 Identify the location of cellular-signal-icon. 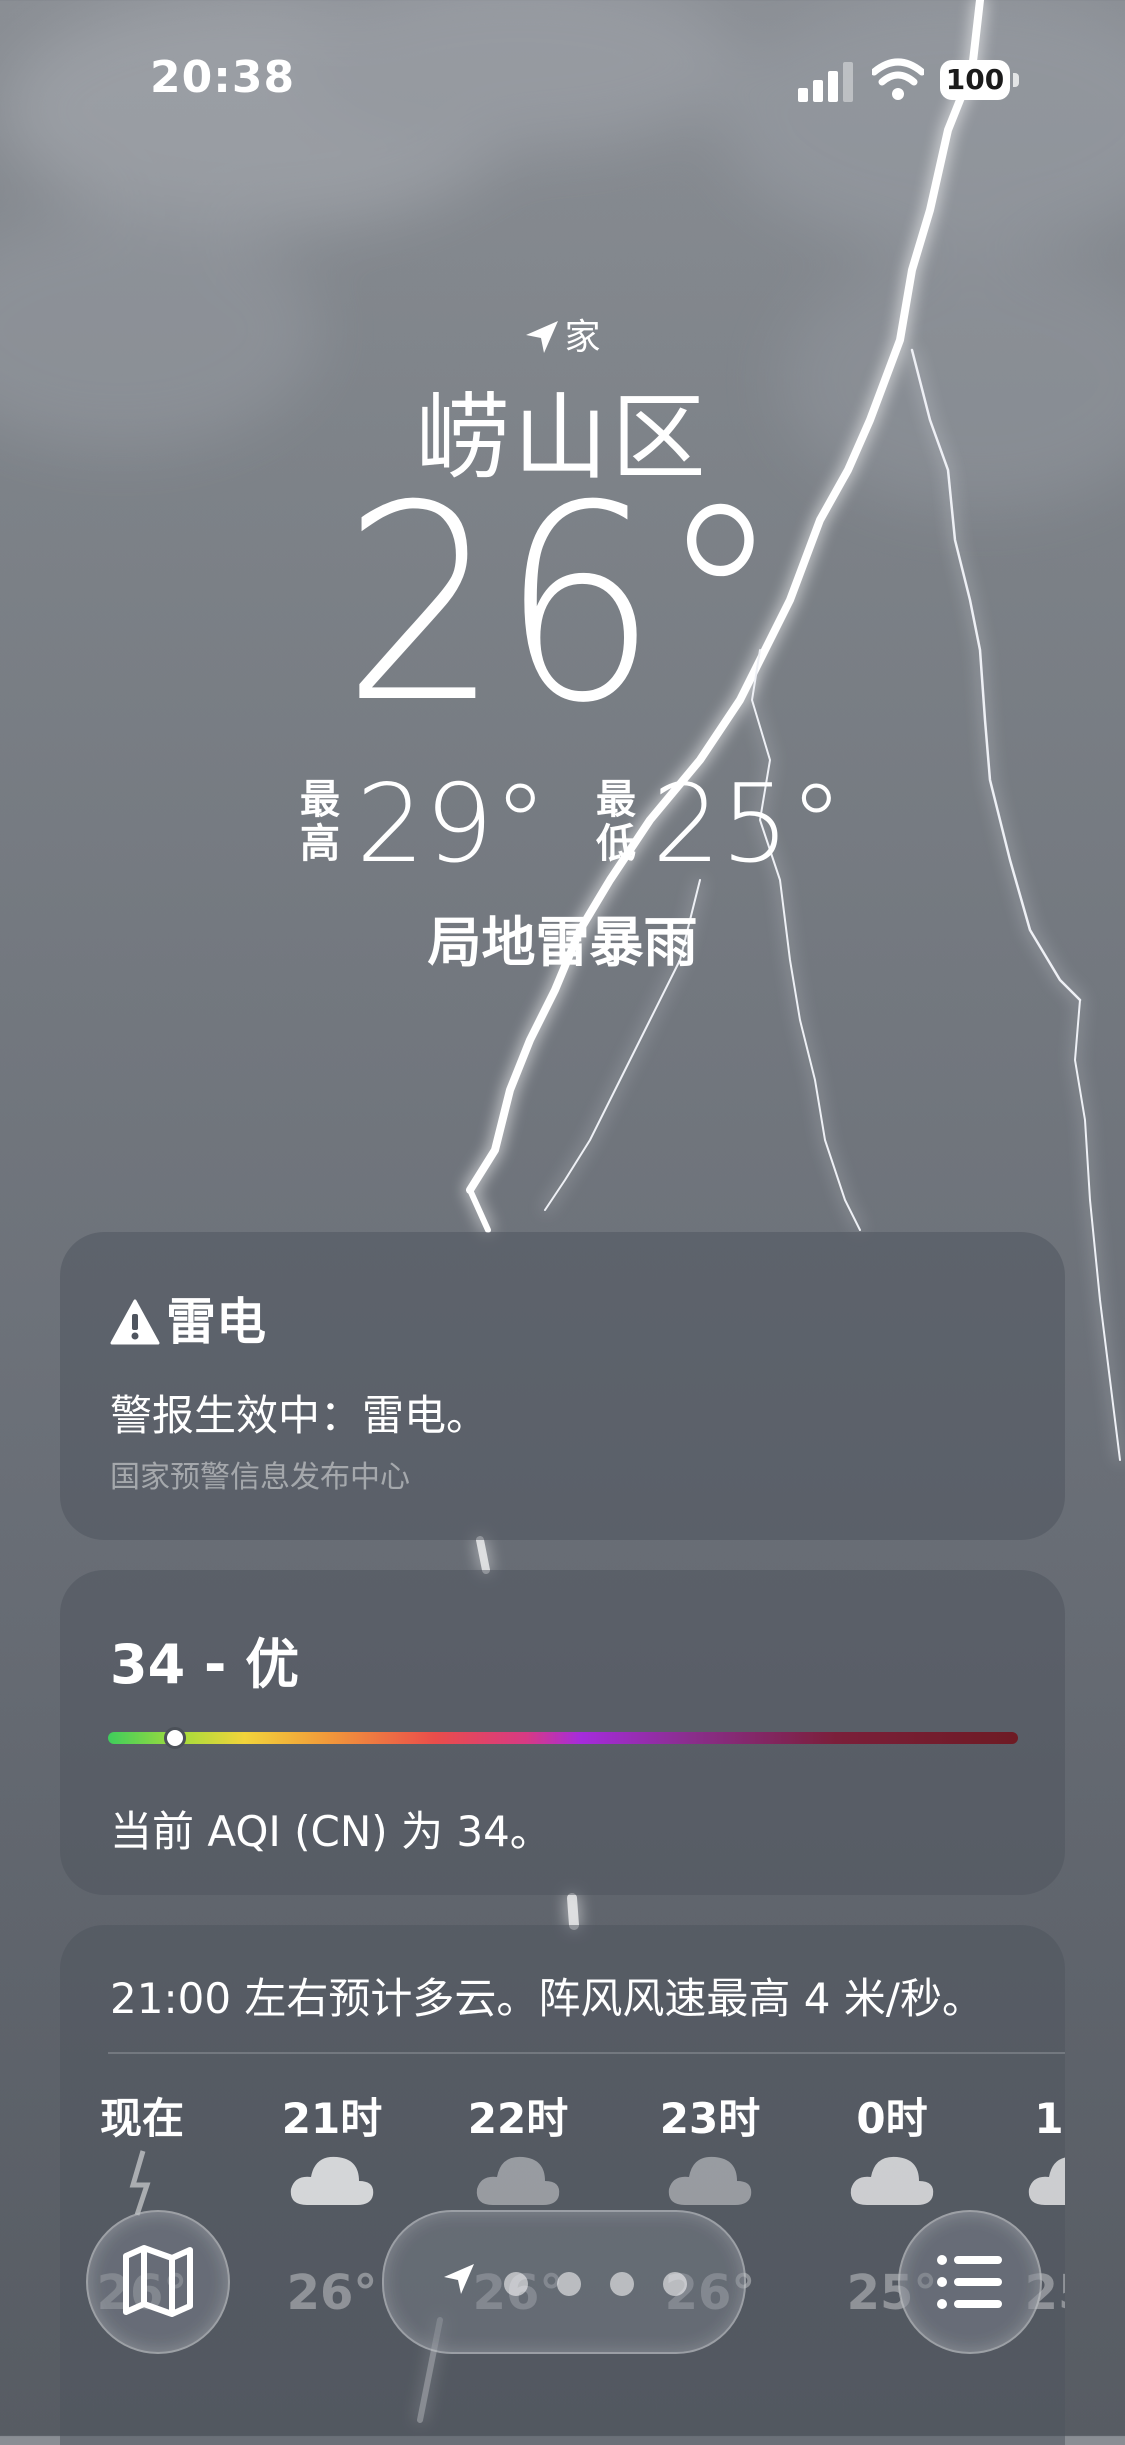
(825, 82).